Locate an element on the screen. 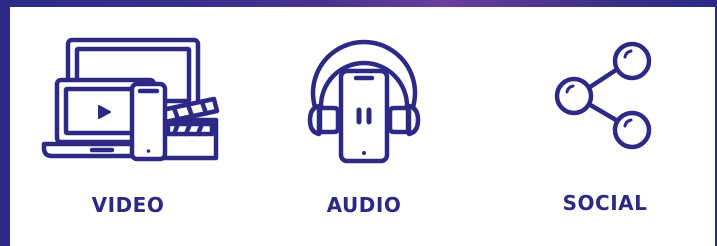 The image size is (717, 246). feature-label-audio: AUDIO is located at coordinates (364, 205).